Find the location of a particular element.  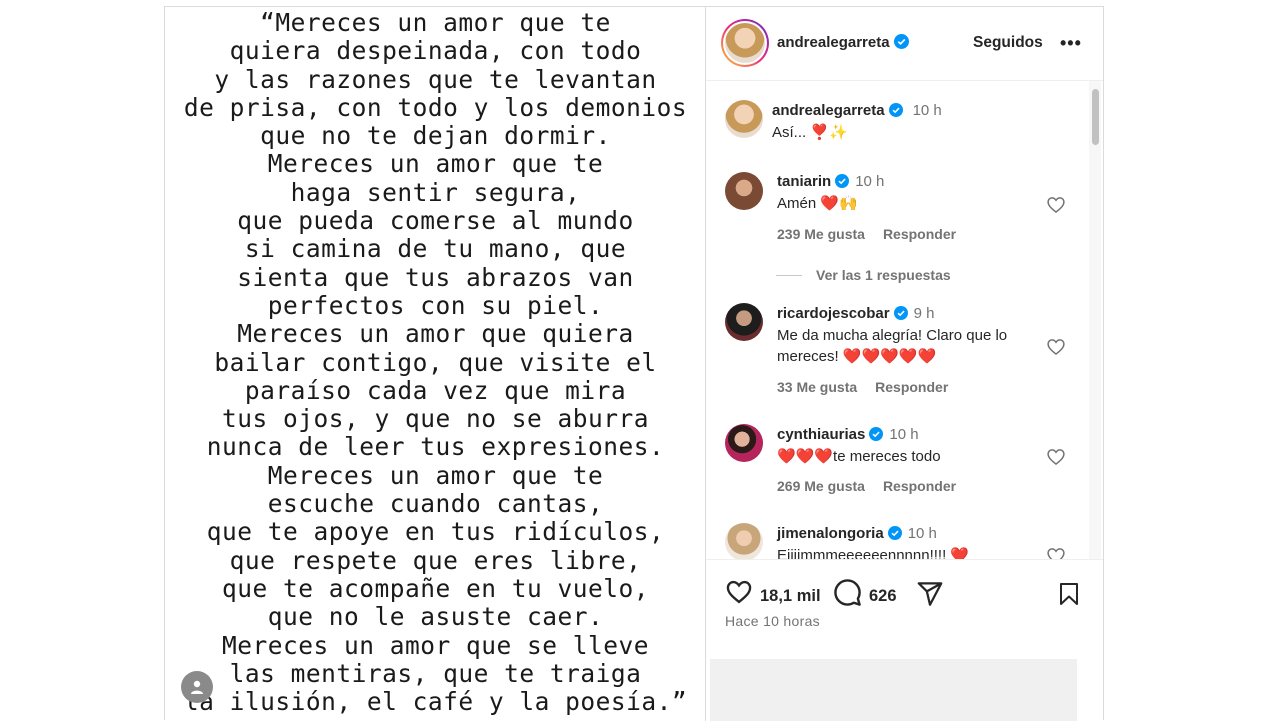

comment-username: ricardojescobar is located at coordinates (833, 313).